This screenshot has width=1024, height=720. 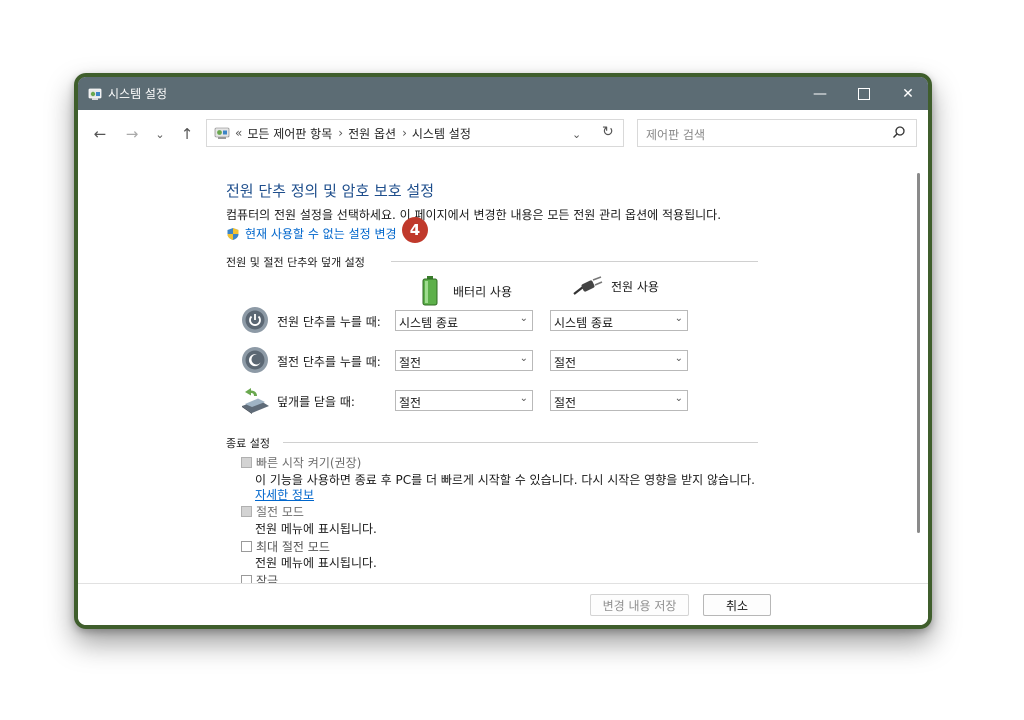 What do you see at coordinates (415, 230) in the screenshot?
I see `step-badge: 4` at bounding box center [415, 230].